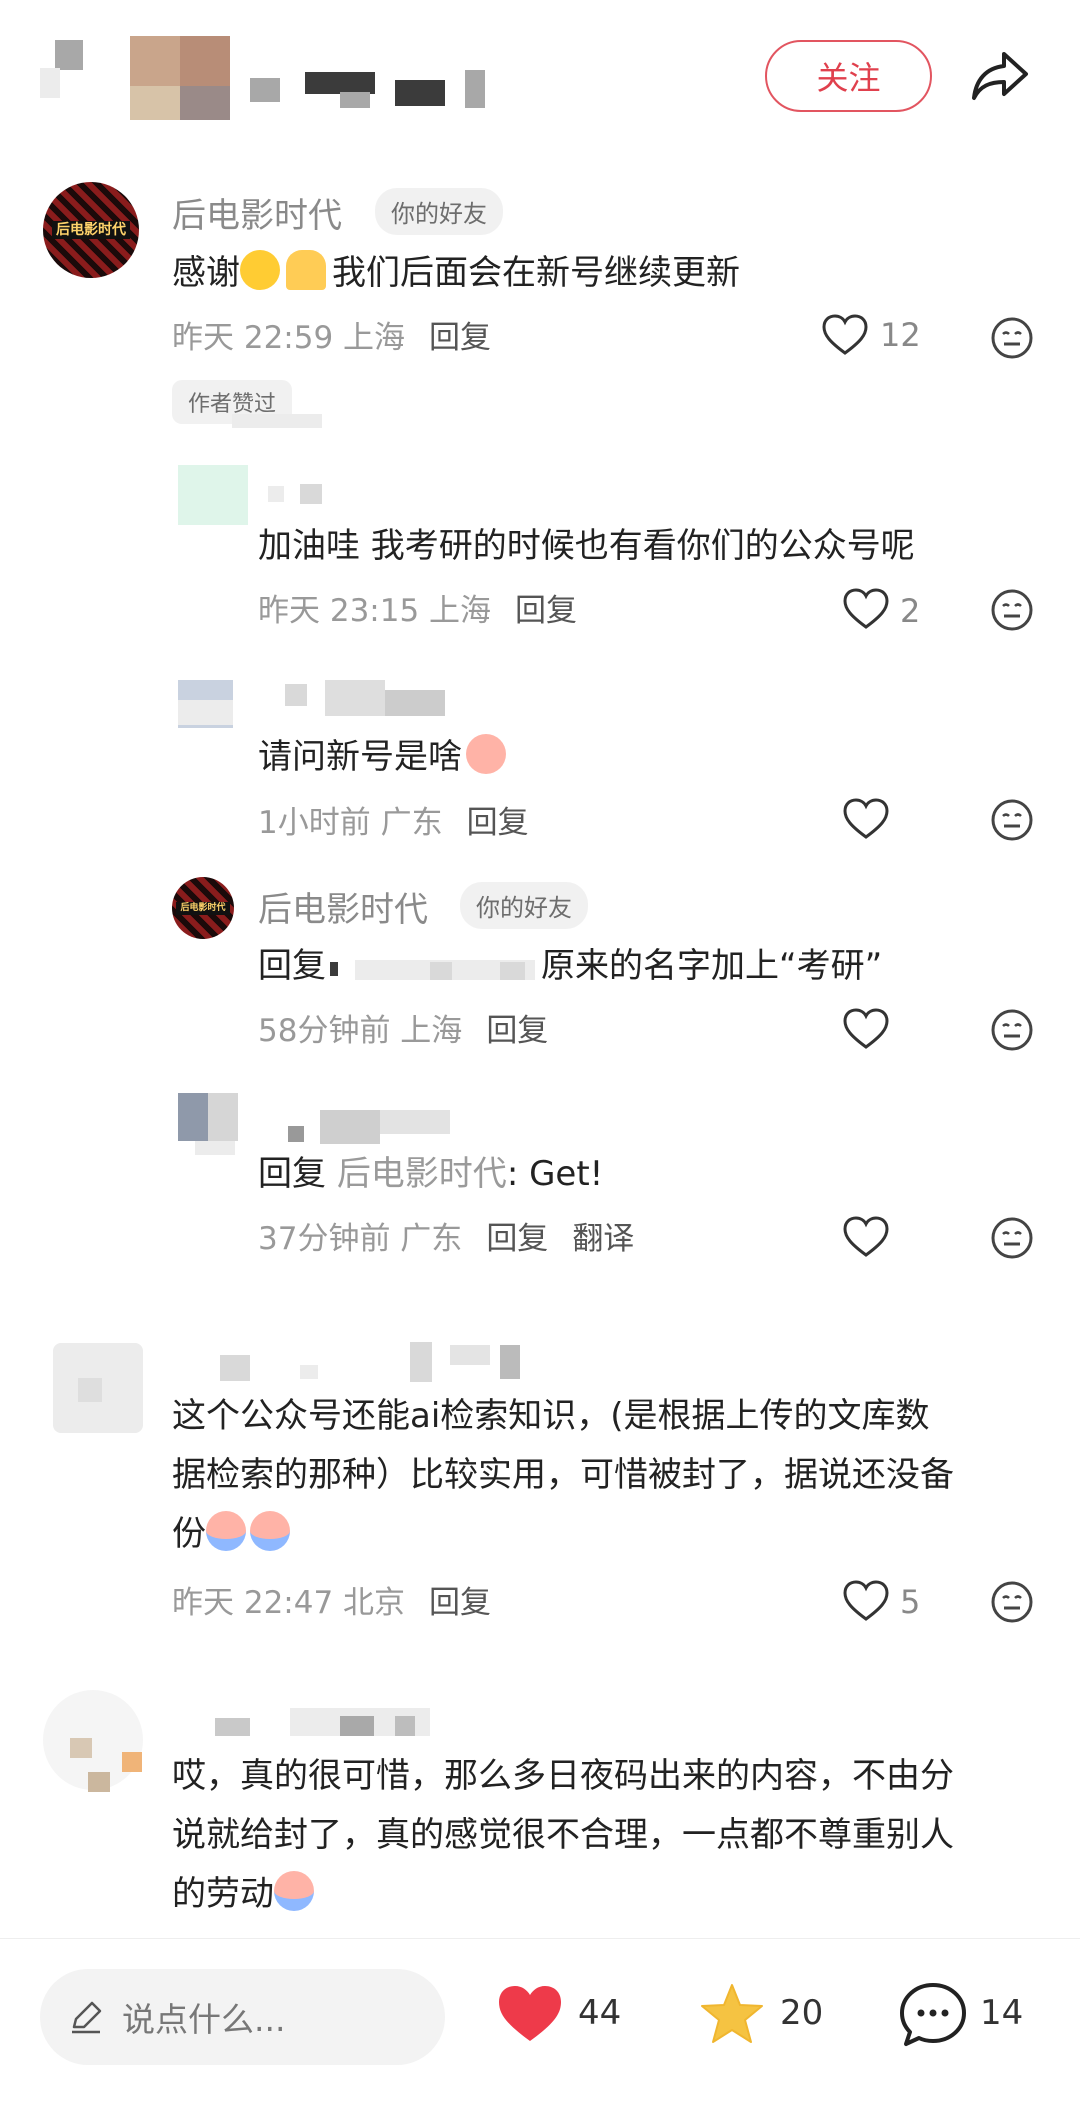 Image resolution: width=1080 pixels, height=2104 pixels. What do you see at coordinates (563, 1776) in the screenshot?
I see `comment-text-line: 哎，真的很可惜，那么多日夜码出来的内容，不由分` at bounding box center [563, 1776].